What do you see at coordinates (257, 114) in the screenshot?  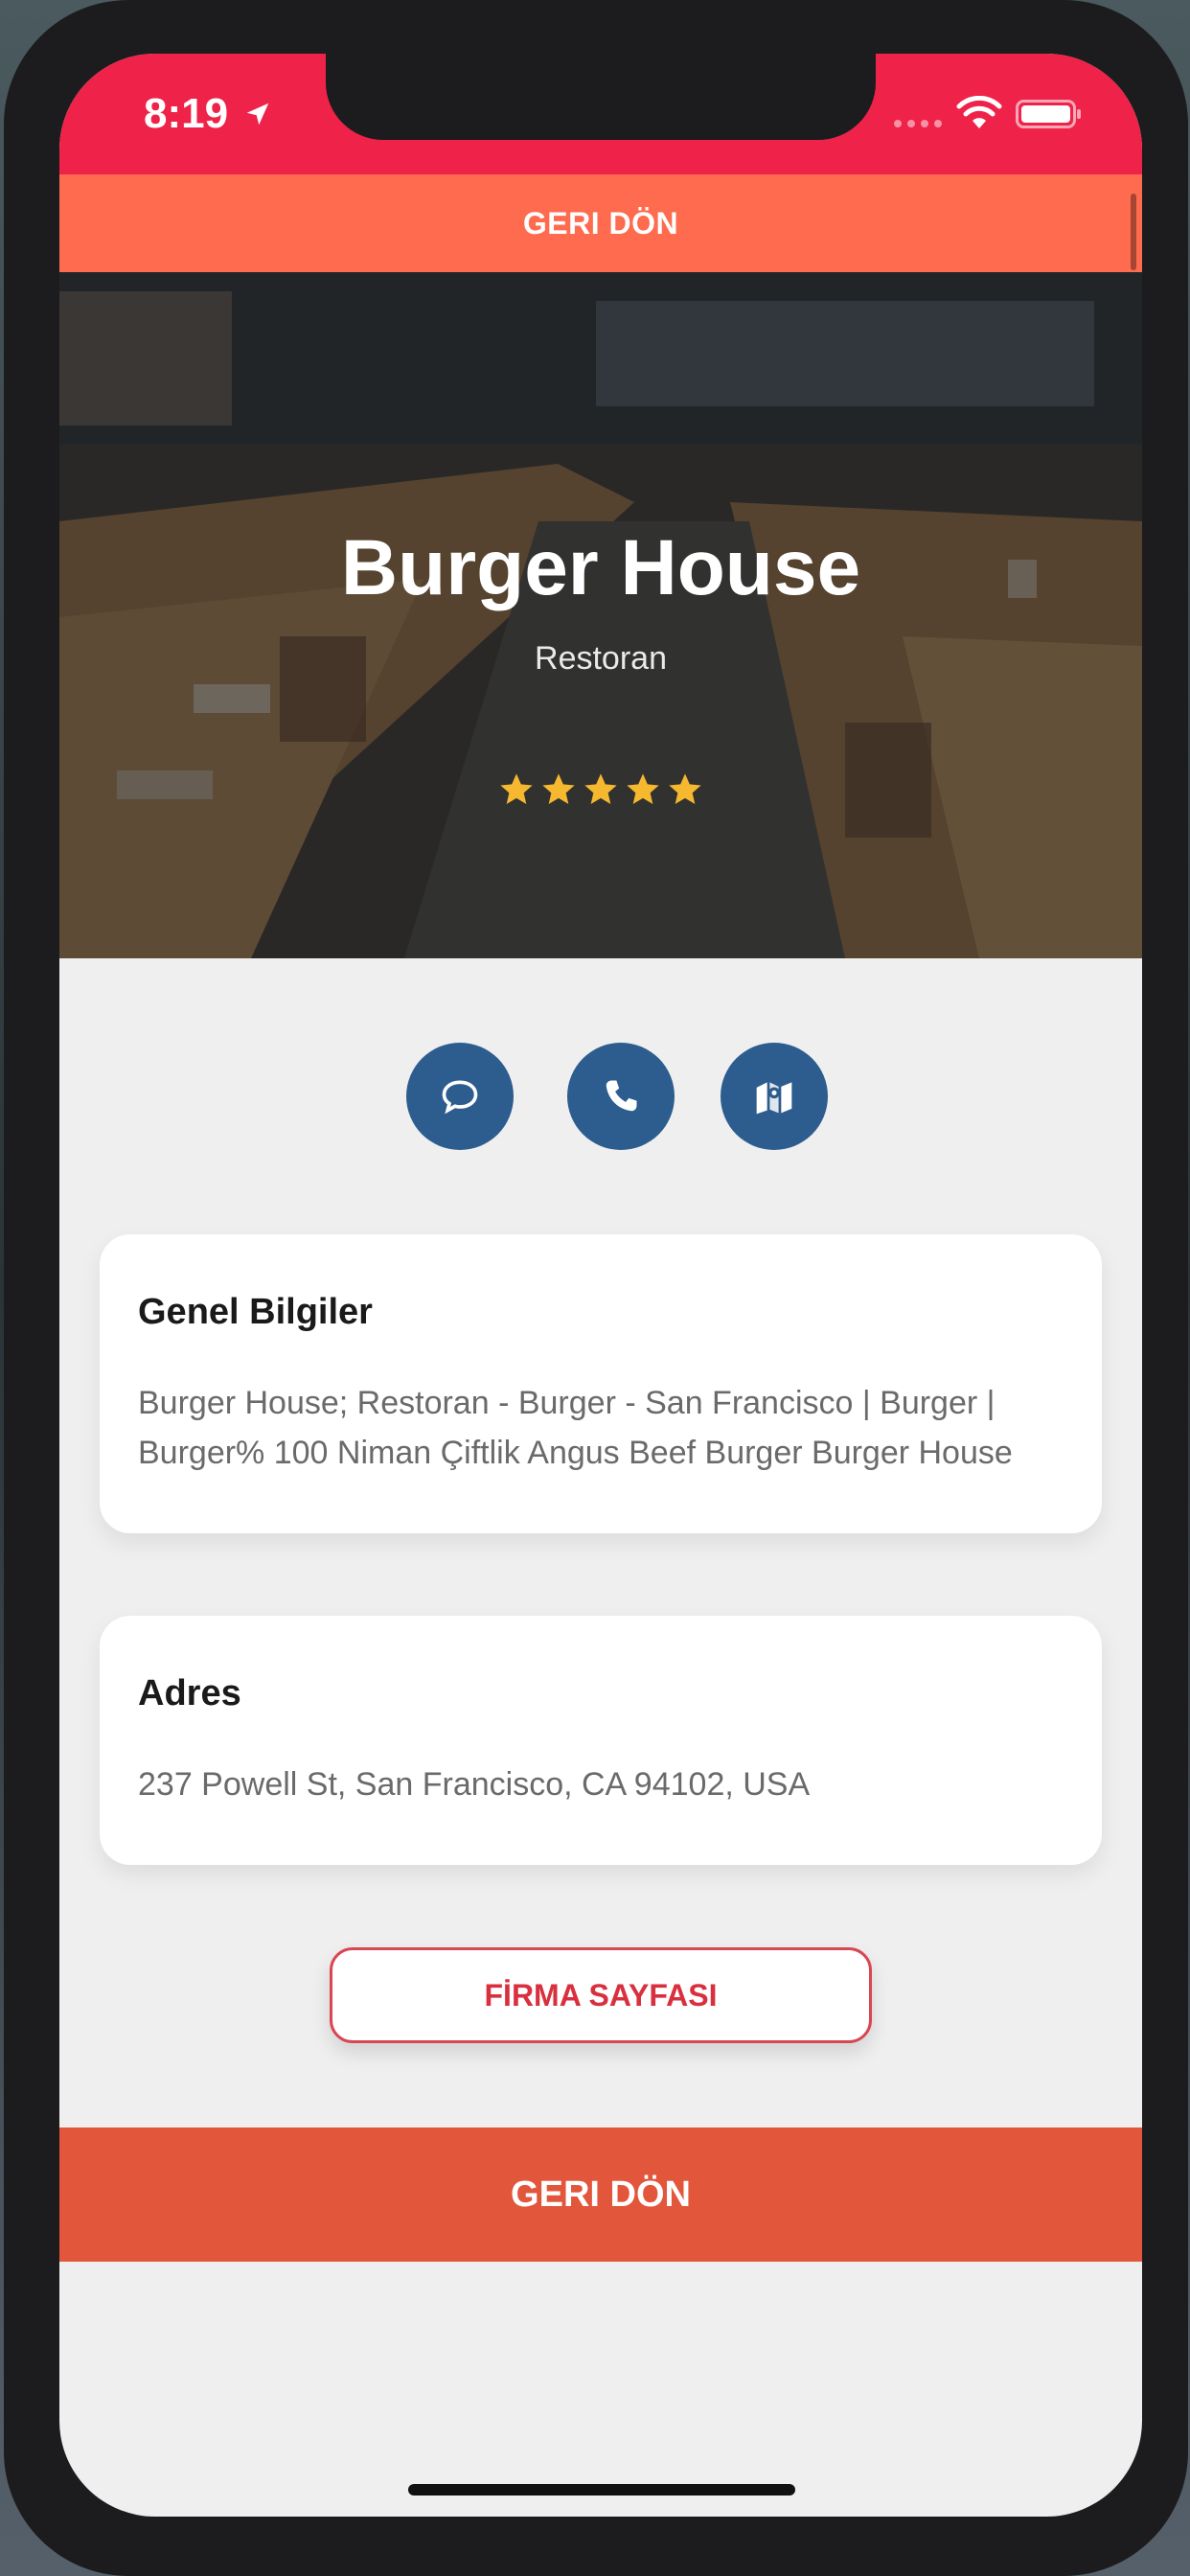 I see `location-arrow-icon` at bounding box center [257, 114].